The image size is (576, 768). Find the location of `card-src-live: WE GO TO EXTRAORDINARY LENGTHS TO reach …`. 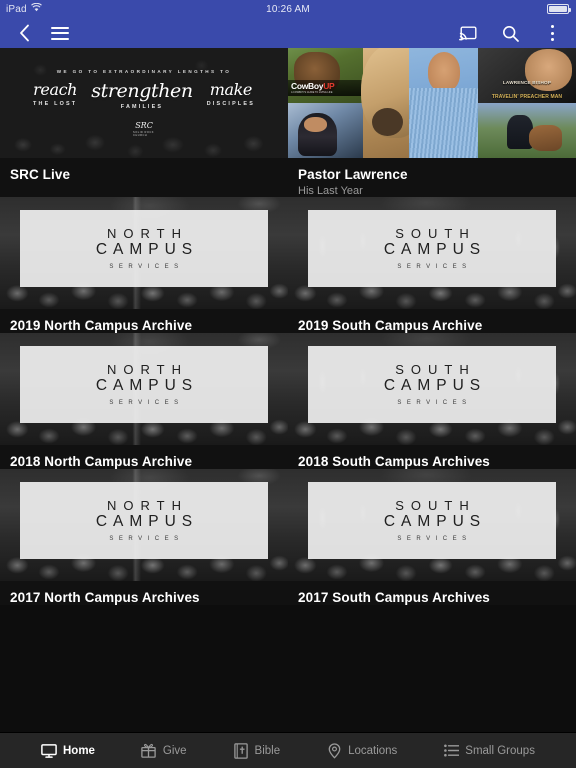

card-src-live: WE GO TO EXTRAORDINARY LENGTHS TO reach … is located at coordinates (144, 122).